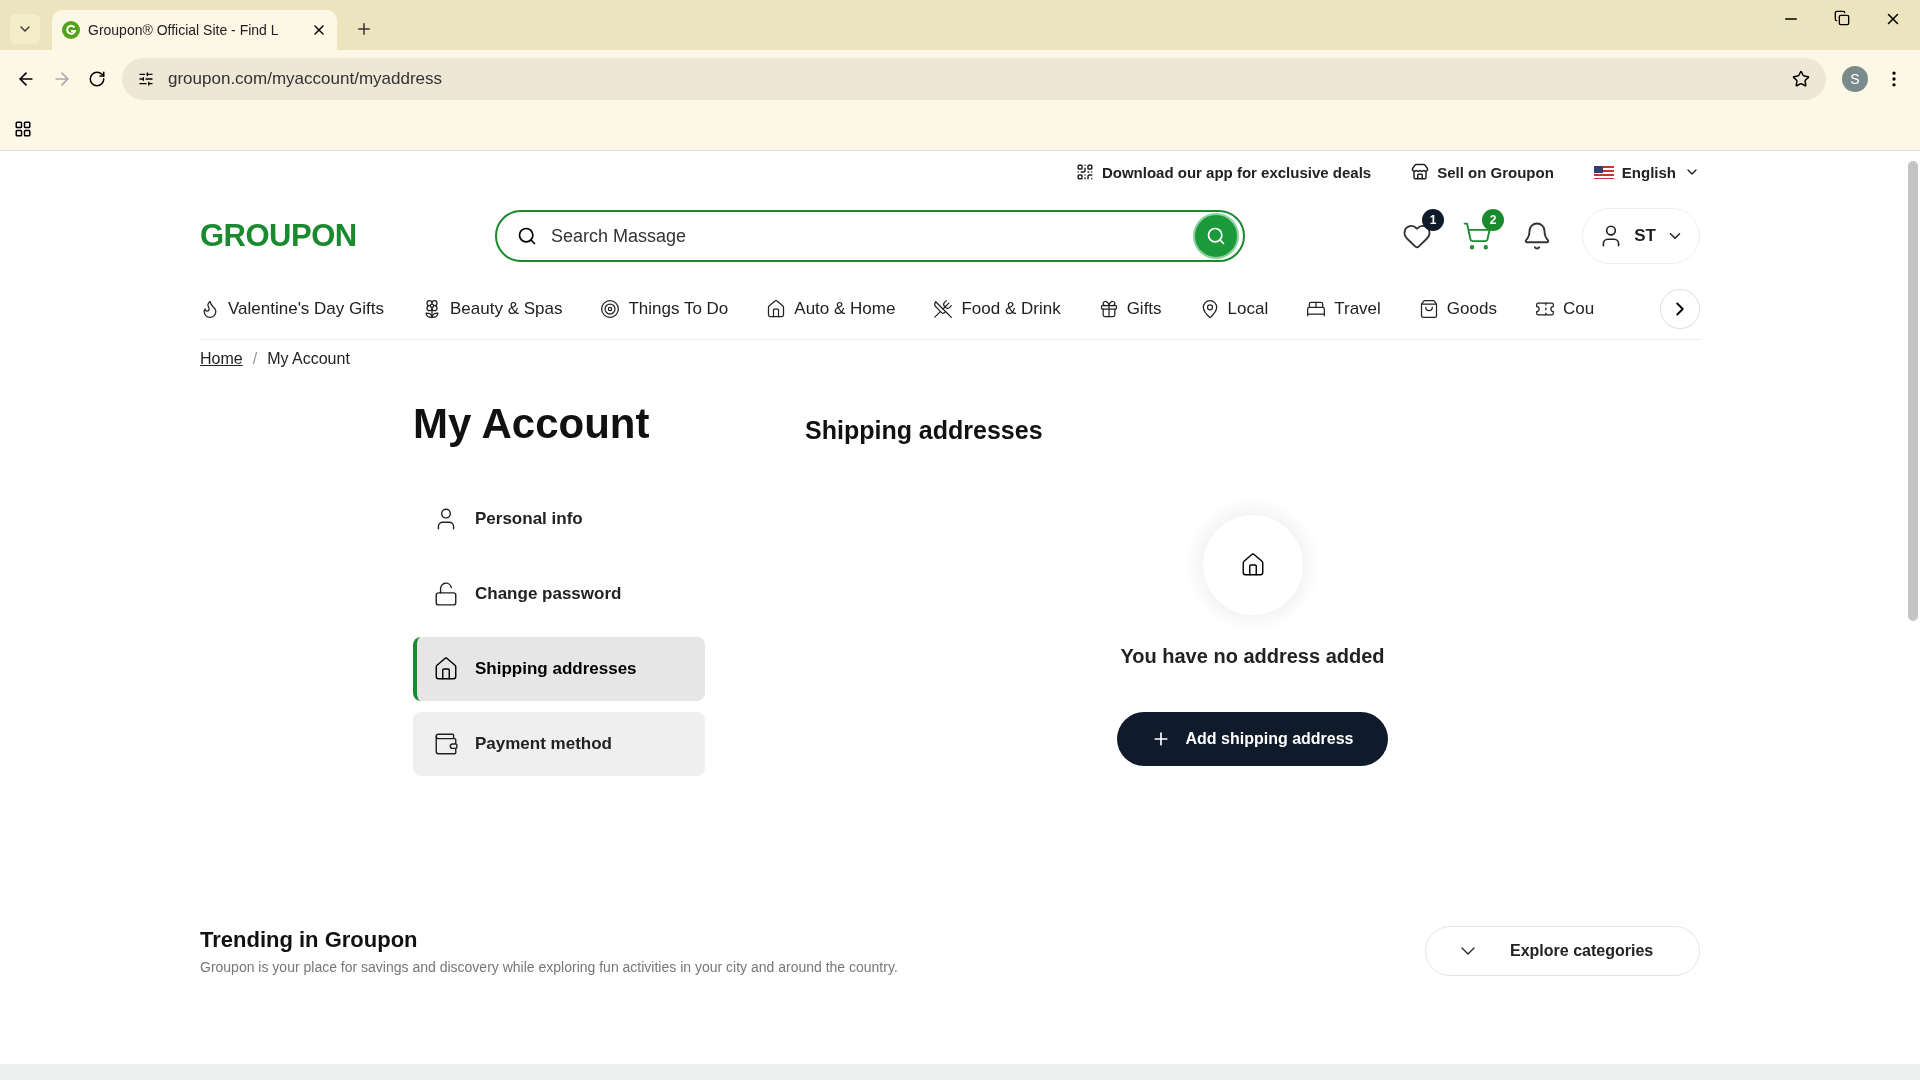  What do you see at coordinates (997, 309) in the screenshot?
I see `category-link: Food & Drink` at bounding box center [997, 309].